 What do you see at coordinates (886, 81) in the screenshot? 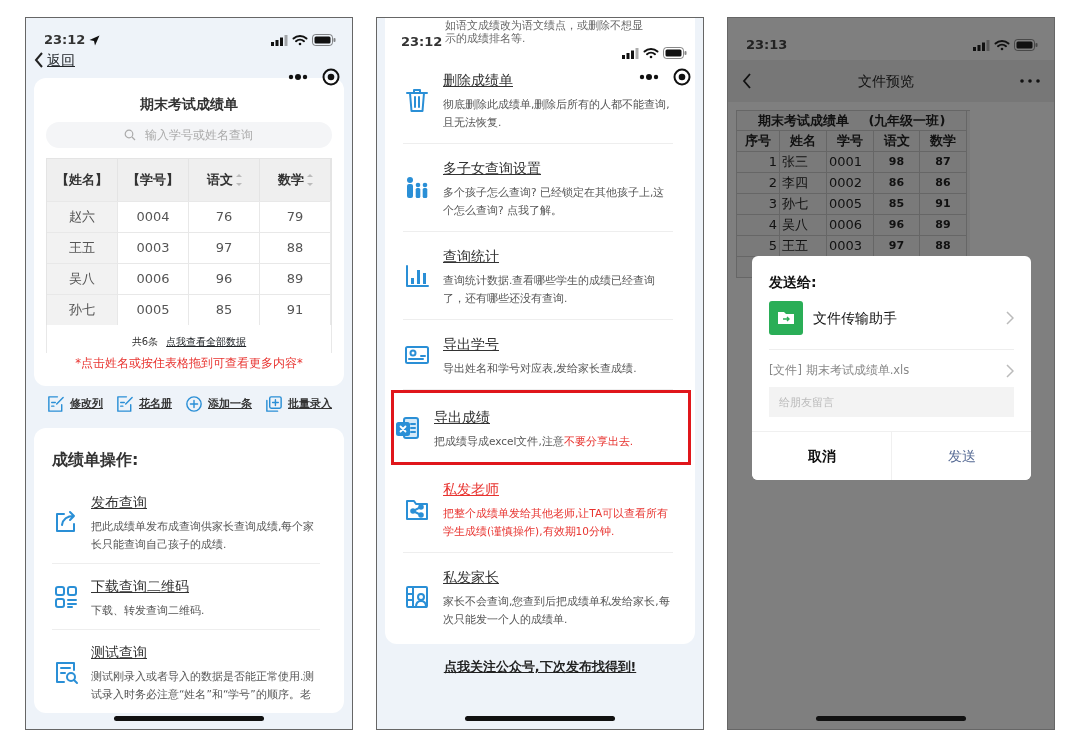
I see `page-title: 文件预览` at bounding box center [886, 81].